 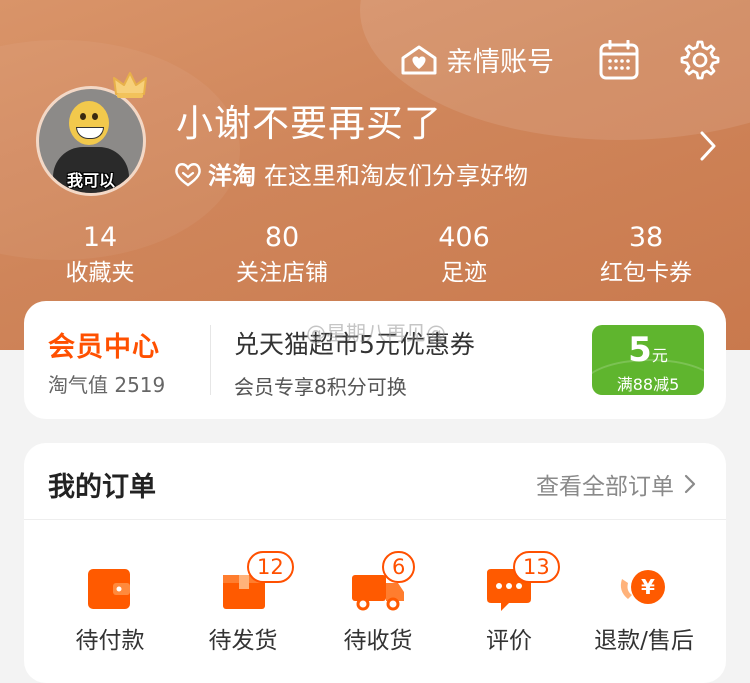 I want to click on coupon-subtitle: 会员专享8积分可换, so click(x=320, y=387).